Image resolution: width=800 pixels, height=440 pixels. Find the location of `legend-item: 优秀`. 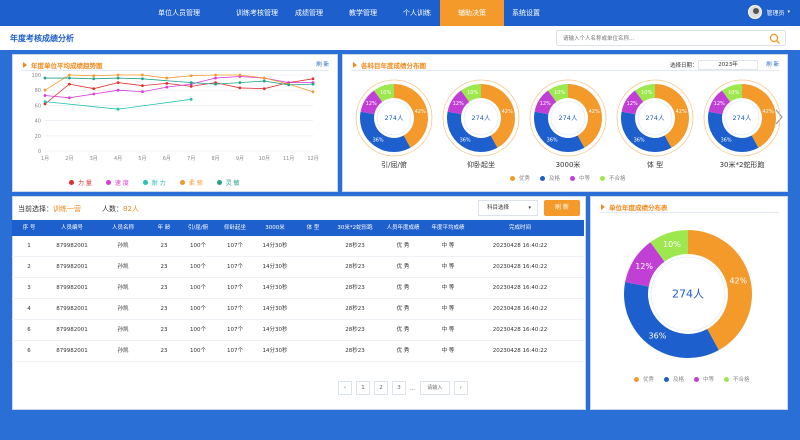

legend-item: 优秀 is located at coordinates (644, 379).